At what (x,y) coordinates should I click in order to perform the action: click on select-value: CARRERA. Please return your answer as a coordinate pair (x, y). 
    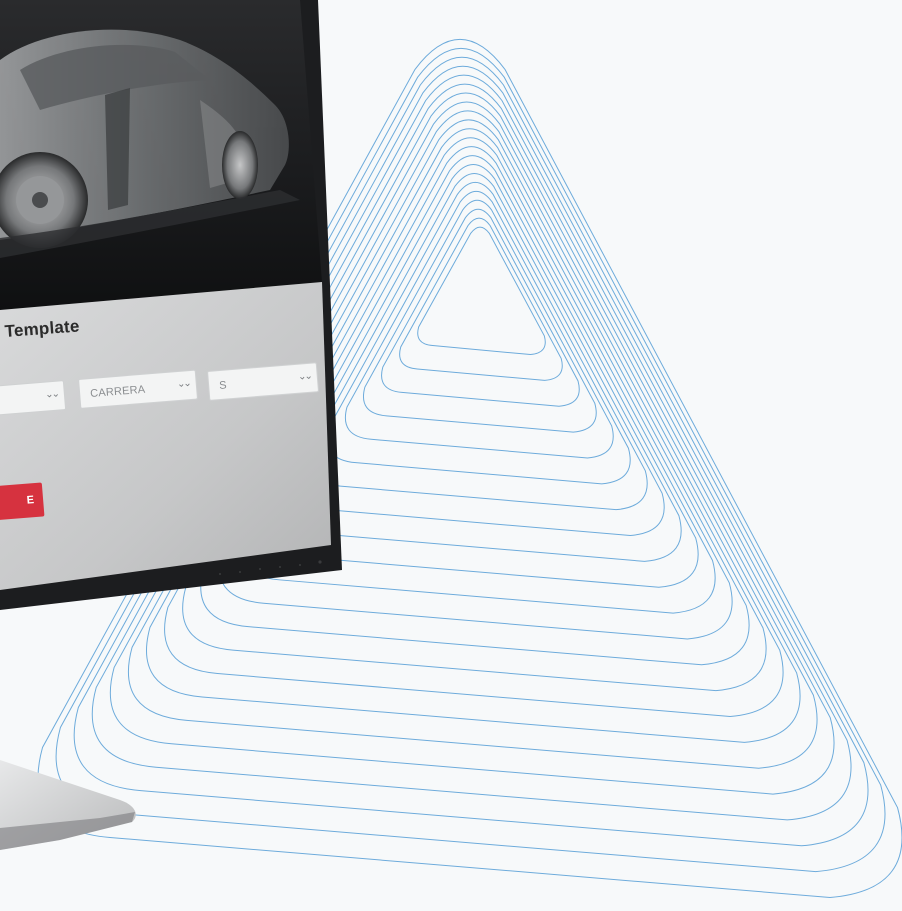
    Looking at the image, I should click on (117, 392).